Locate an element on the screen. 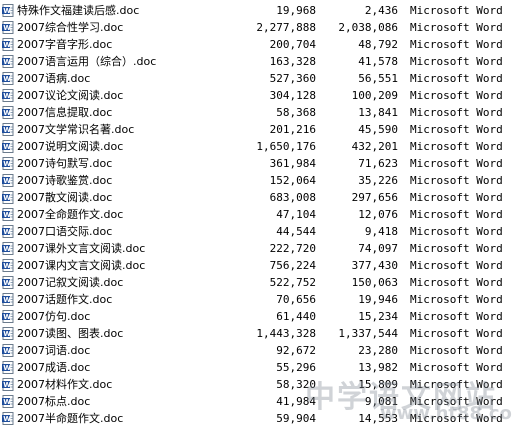 The height and width of the screenshot is (429, 512). file-name: 2007口语交际.doc is located at coordinates (65, 231).